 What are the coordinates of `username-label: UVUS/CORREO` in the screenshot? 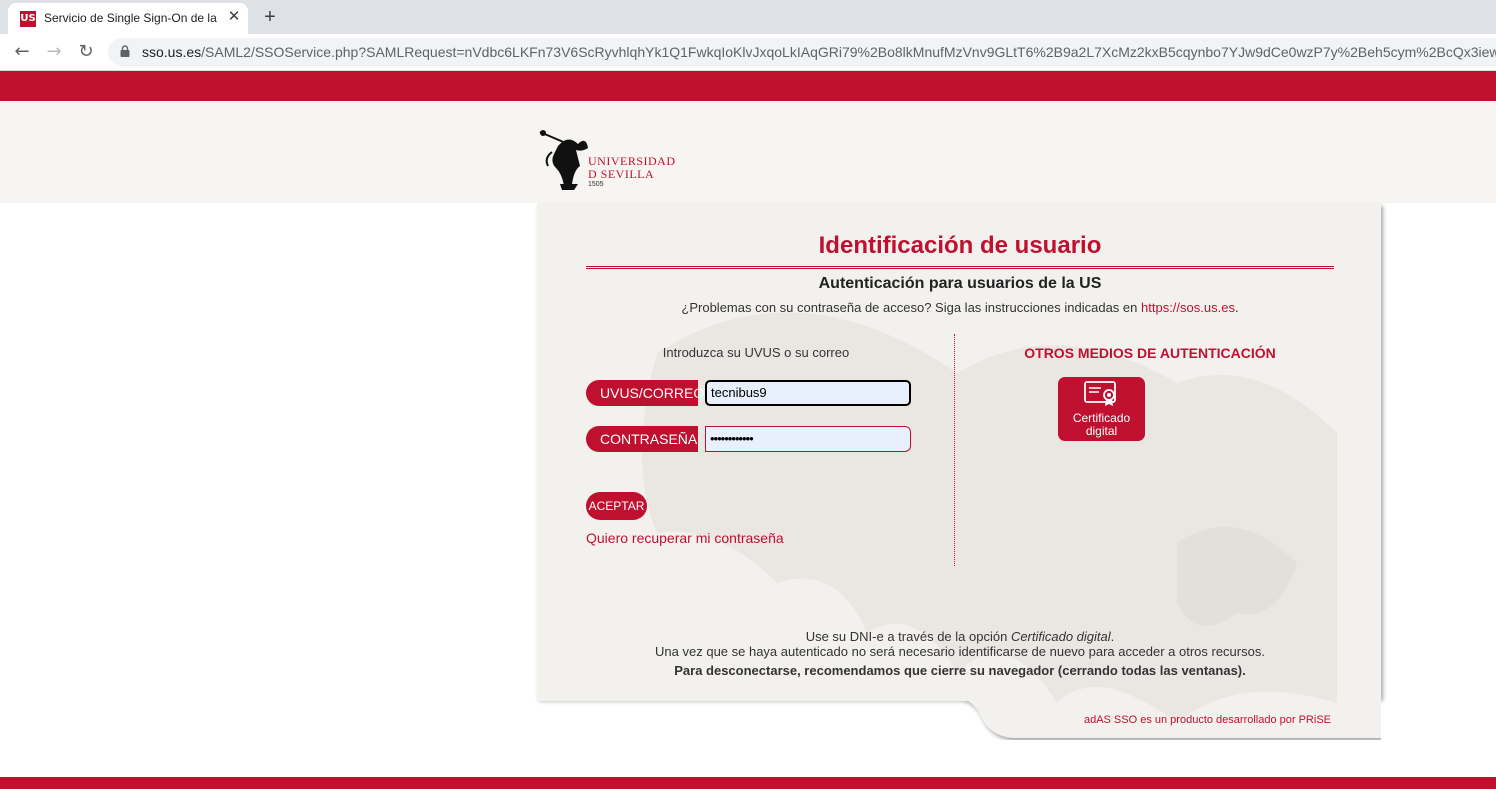 It's located at (645, 393).